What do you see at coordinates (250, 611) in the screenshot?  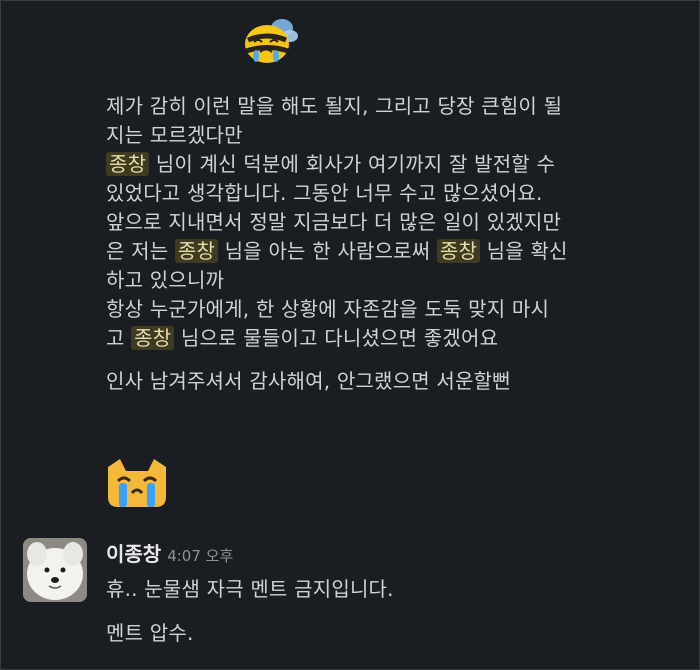 I see `reply-body: 휴.. 눈물샘 자극 멘트 금지입니다. 멘트 압수.` at bounding box center [250, 611].